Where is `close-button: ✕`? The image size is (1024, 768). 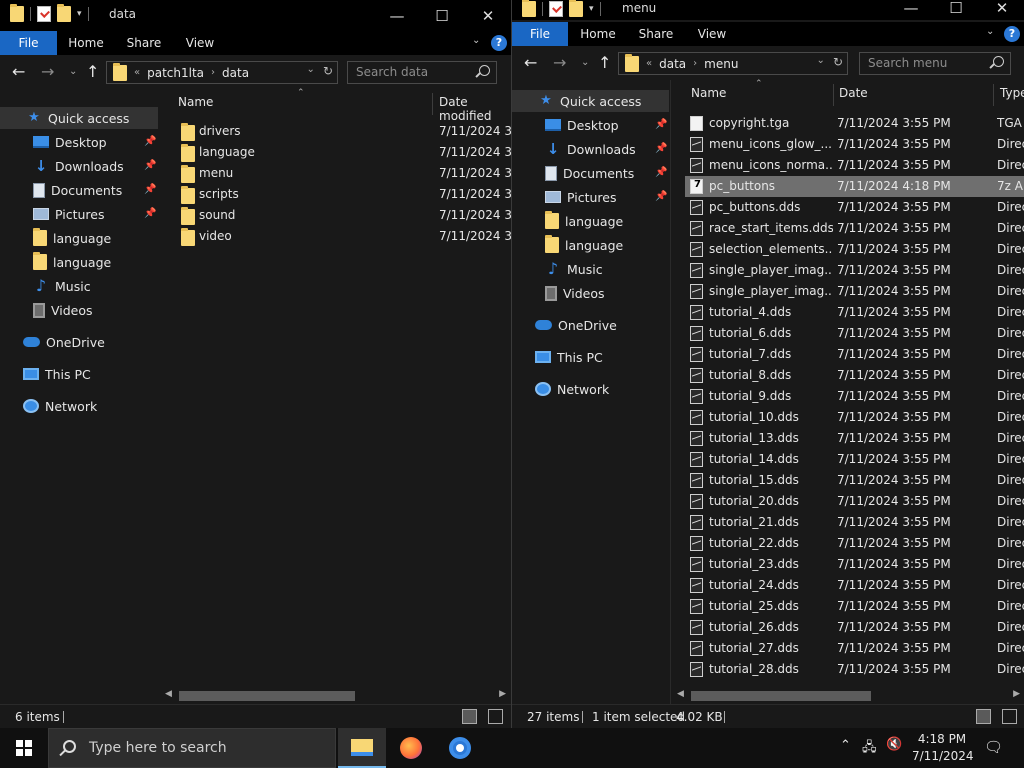 close-button: ✕ is located at coordinates (1001, 8).